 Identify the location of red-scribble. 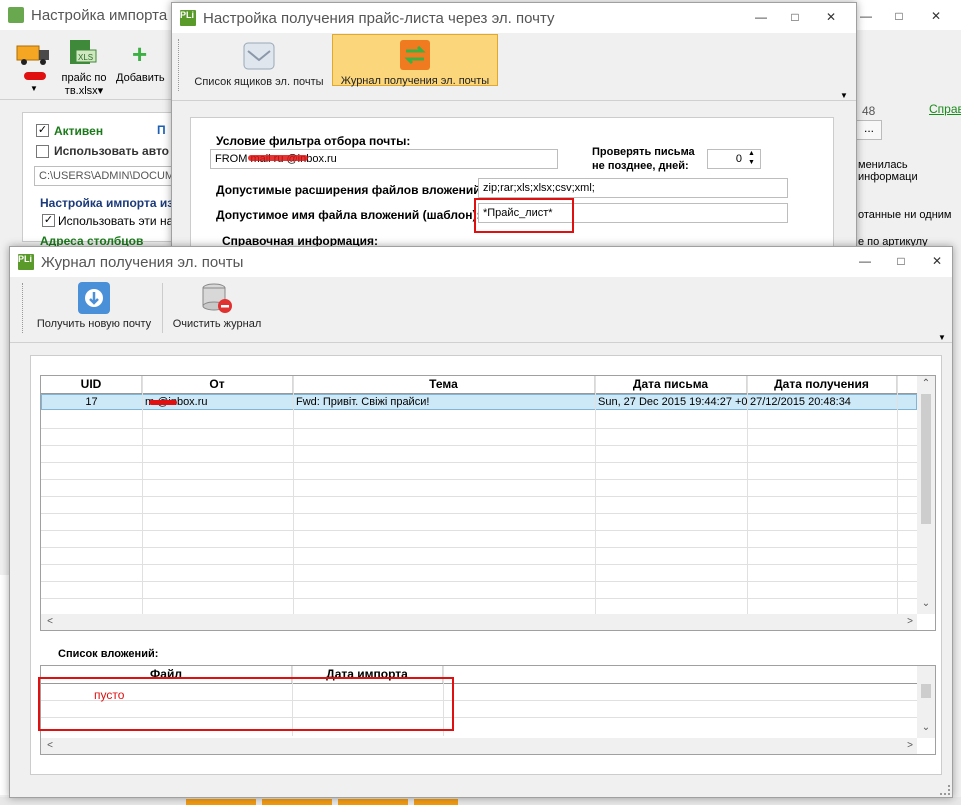
(35, 76).